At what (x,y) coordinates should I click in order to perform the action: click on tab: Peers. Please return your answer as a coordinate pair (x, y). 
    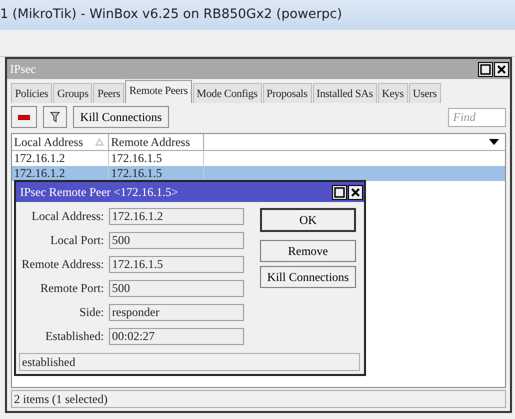
    Looking at the image, I should click on (108, 93).